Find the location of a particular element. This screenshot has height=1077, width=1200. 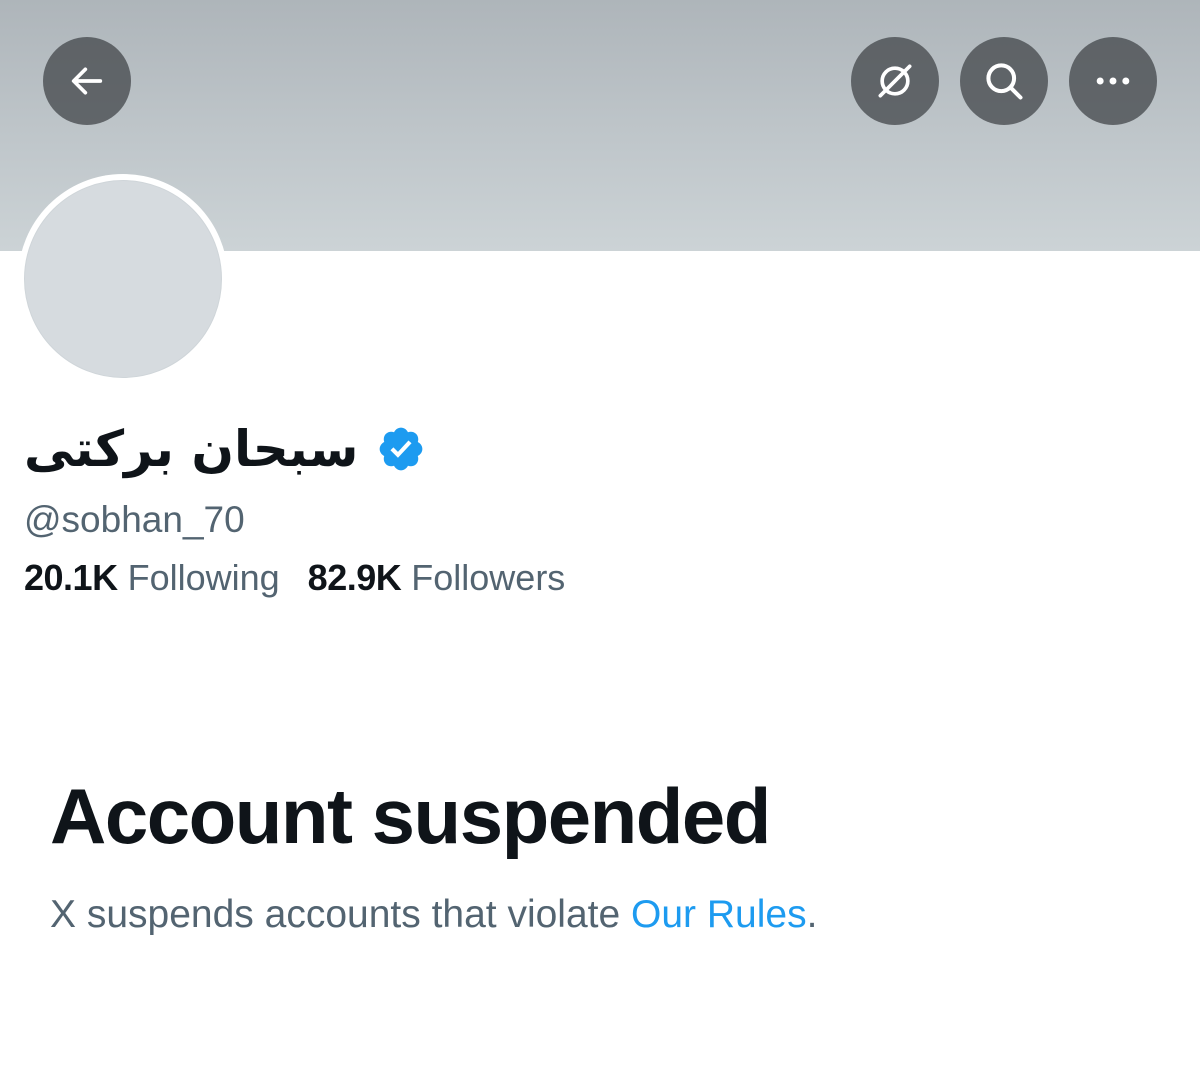

grok-icon is located at coordinates (895, 81).